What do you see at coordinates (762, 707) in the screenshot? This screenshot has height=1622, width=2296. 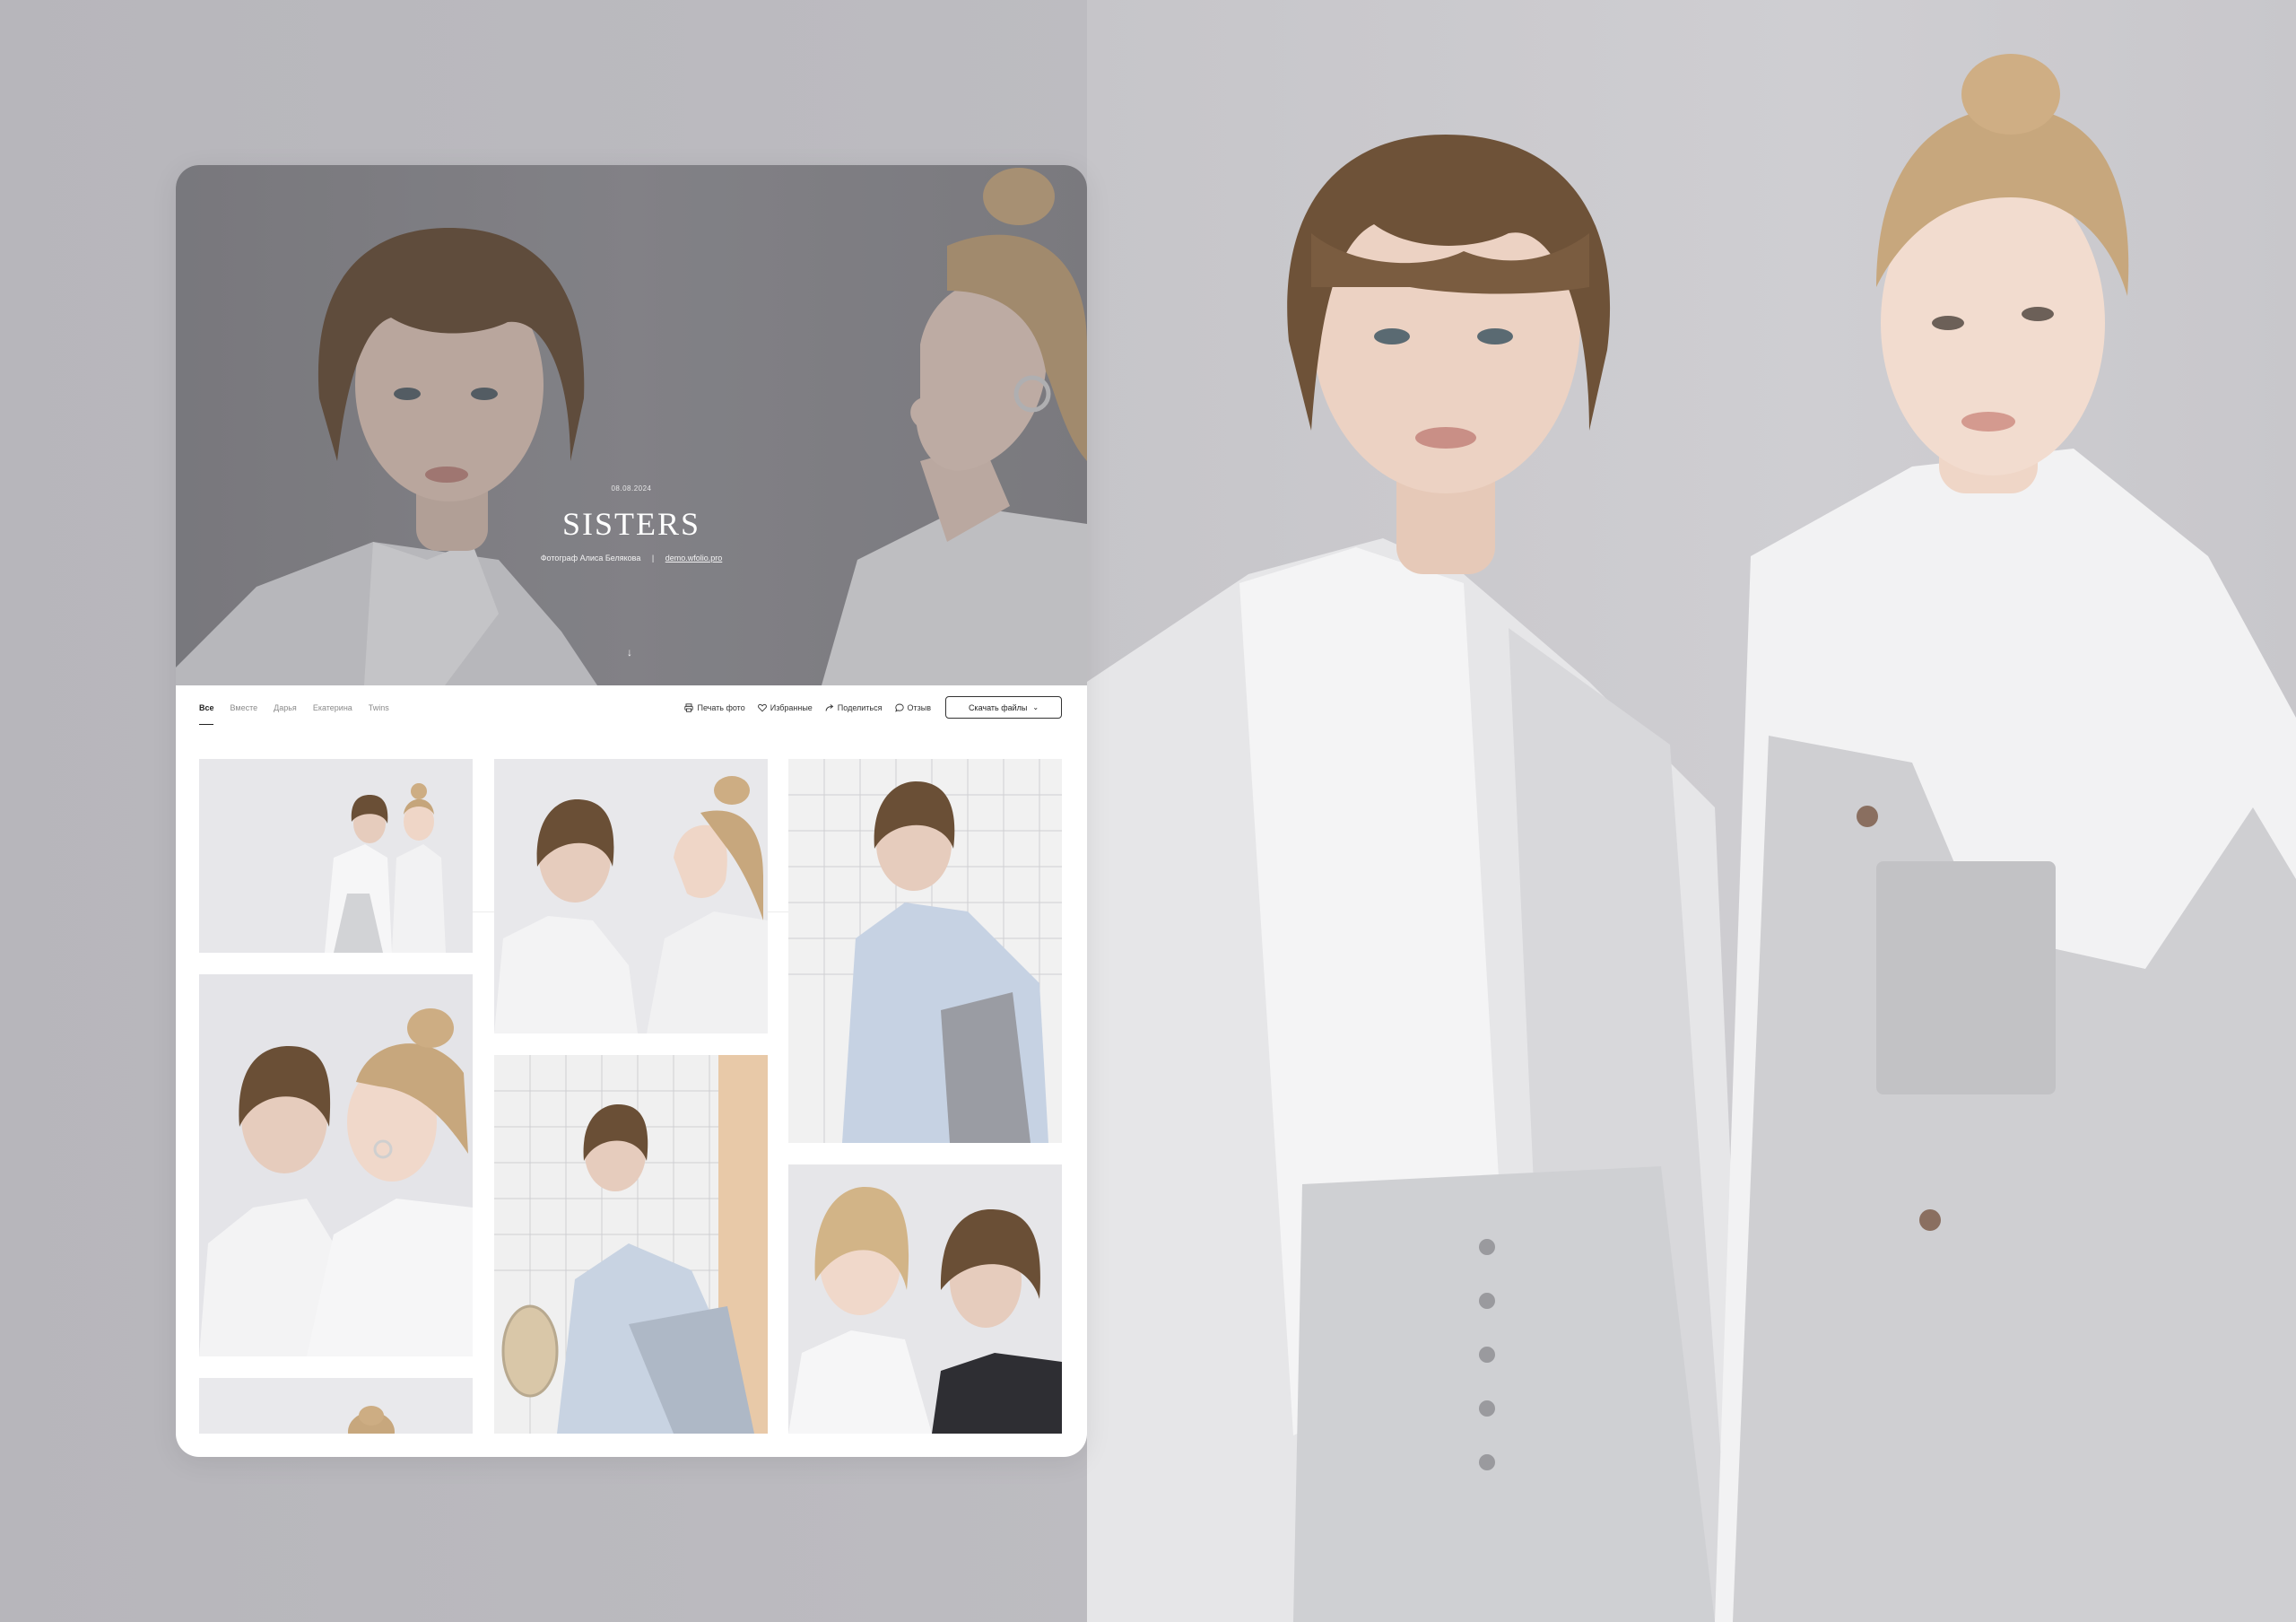 I see `heart-icon` at bounding box center [762, 707].